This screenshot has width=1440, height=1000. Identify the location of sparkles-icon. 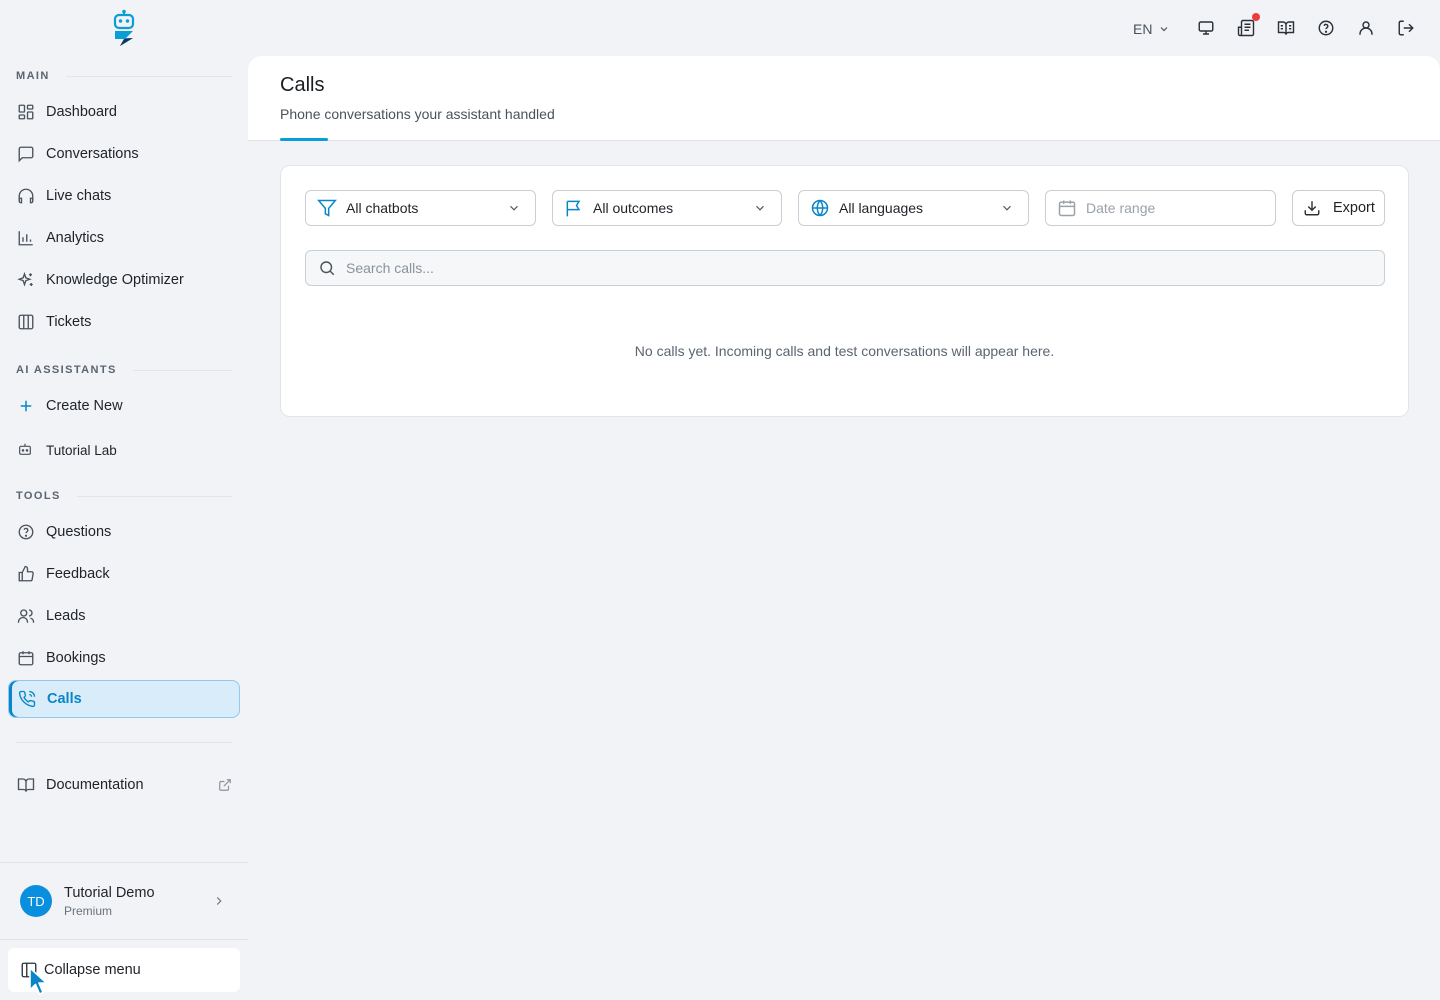
(26, 280).